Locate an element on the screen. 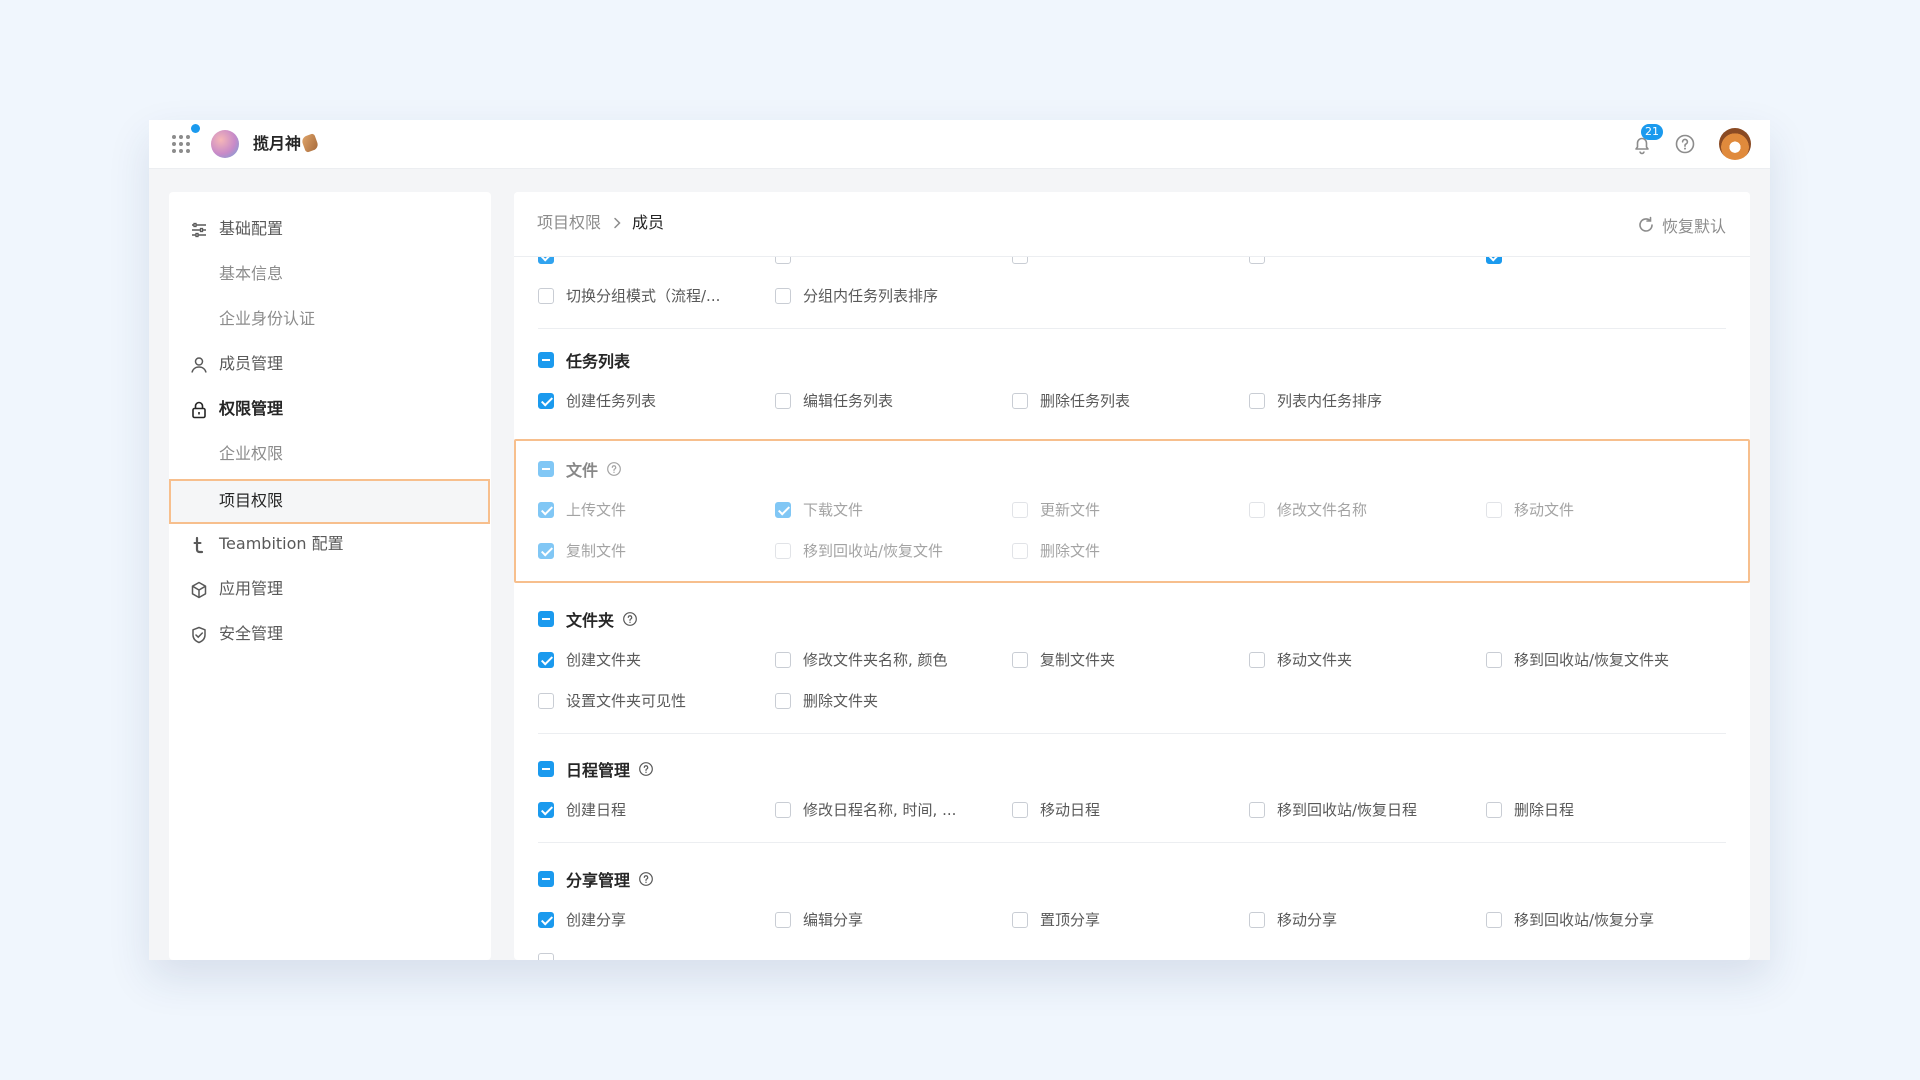  section-header-schedule: 日程管理 is located at coordinates (596, 769).